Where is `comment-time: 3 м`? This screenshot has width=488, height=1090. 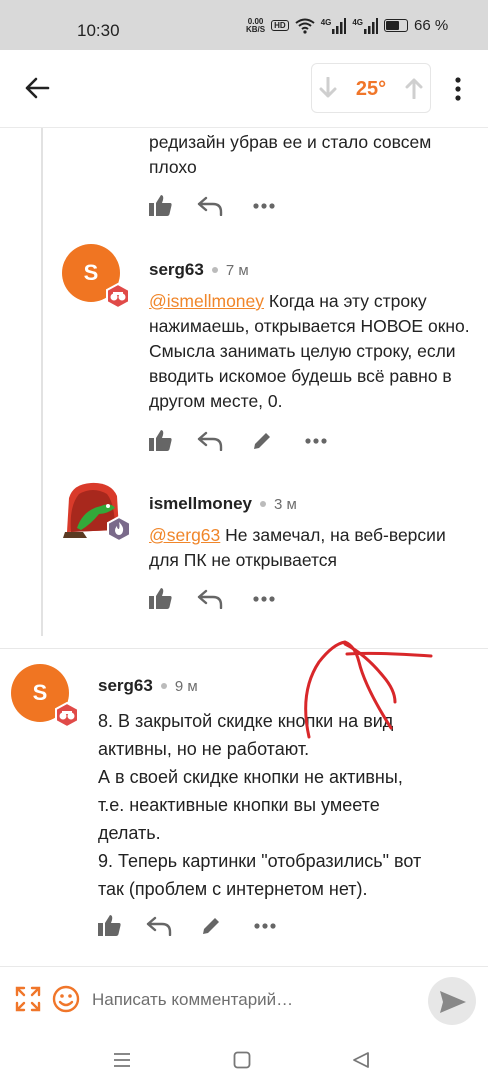 comment-time: 3 м is located at coordinates (285, 504).